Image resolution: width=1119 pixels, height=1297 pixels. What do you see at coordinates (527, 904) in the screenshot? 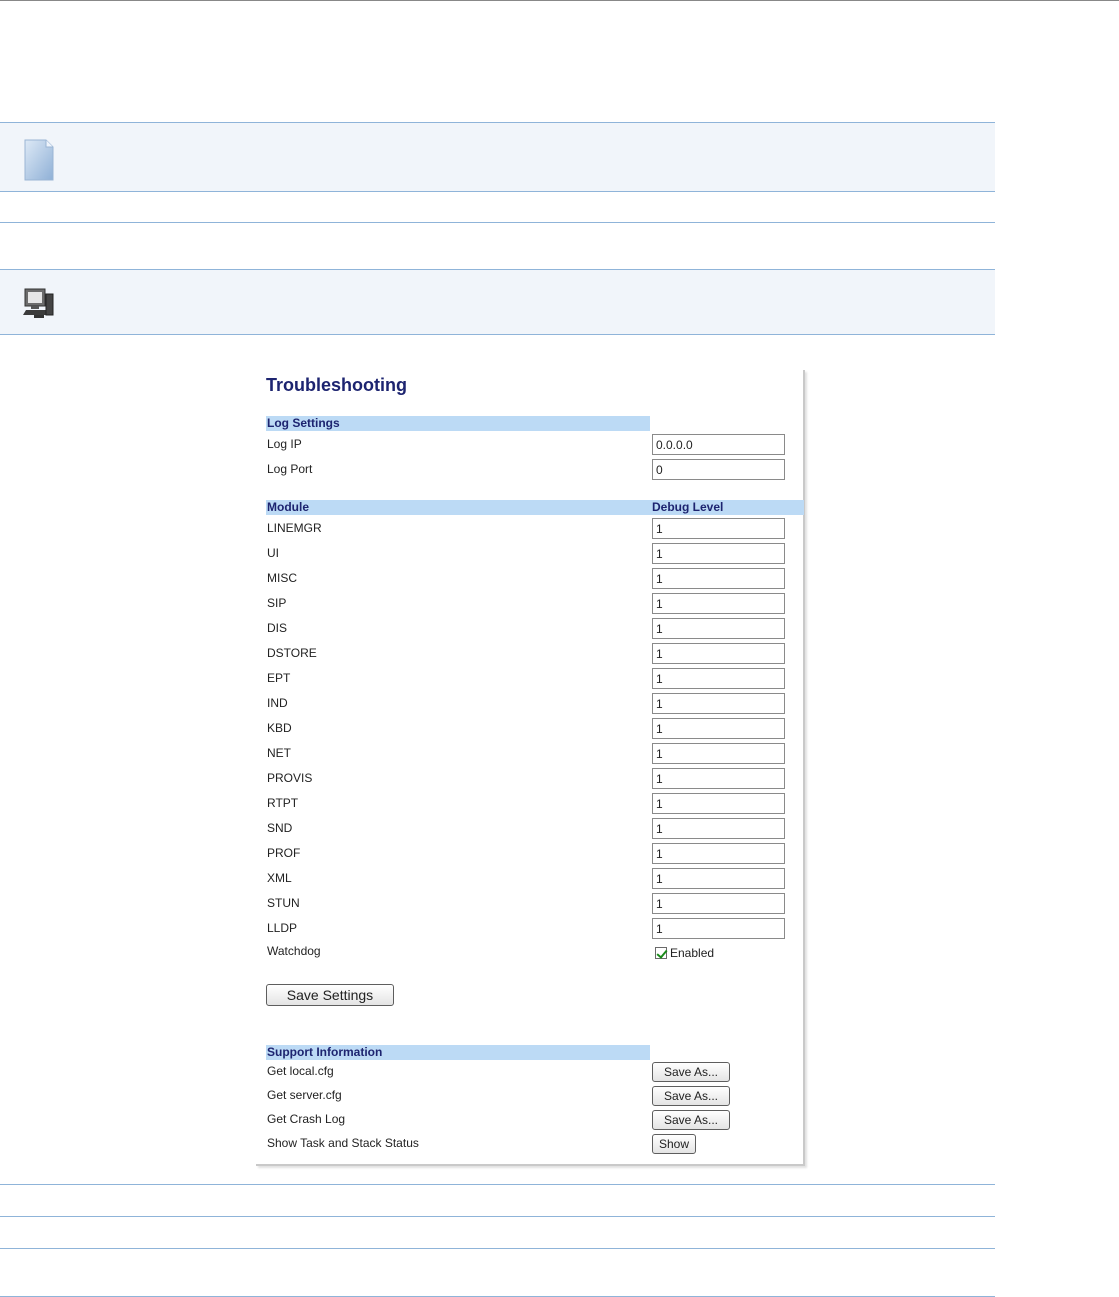
I see `module-row: STUN` at bounding box center [527, 904].